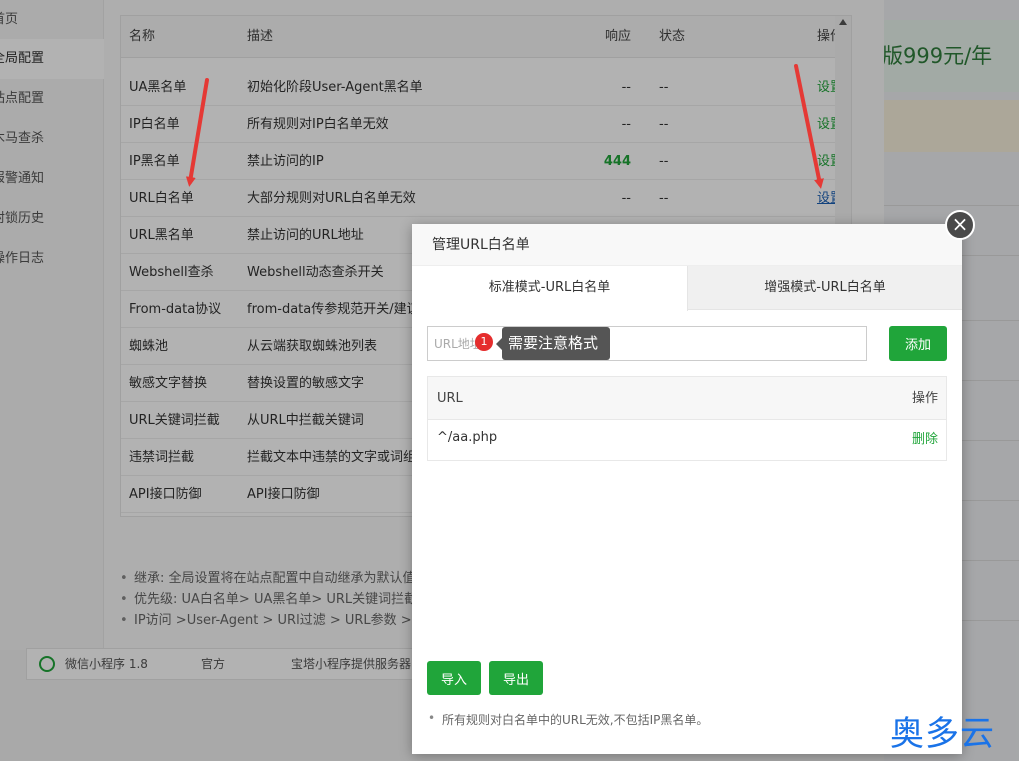 The height and width of the screenshot is (761, 1019). Describe the element at coordinates (925, 440) in the screenshot. I see `delete-link: 删除` at that location.